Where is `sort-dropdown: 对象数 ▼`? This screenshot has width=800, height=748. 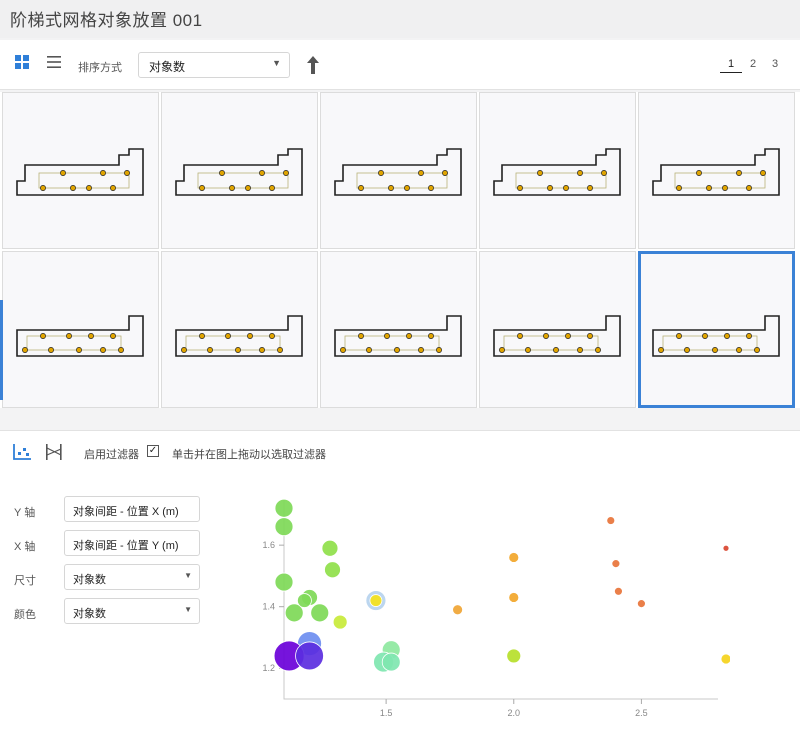 sort-dropdown: 对象数 ▼ is located at coordinates (214, 65).